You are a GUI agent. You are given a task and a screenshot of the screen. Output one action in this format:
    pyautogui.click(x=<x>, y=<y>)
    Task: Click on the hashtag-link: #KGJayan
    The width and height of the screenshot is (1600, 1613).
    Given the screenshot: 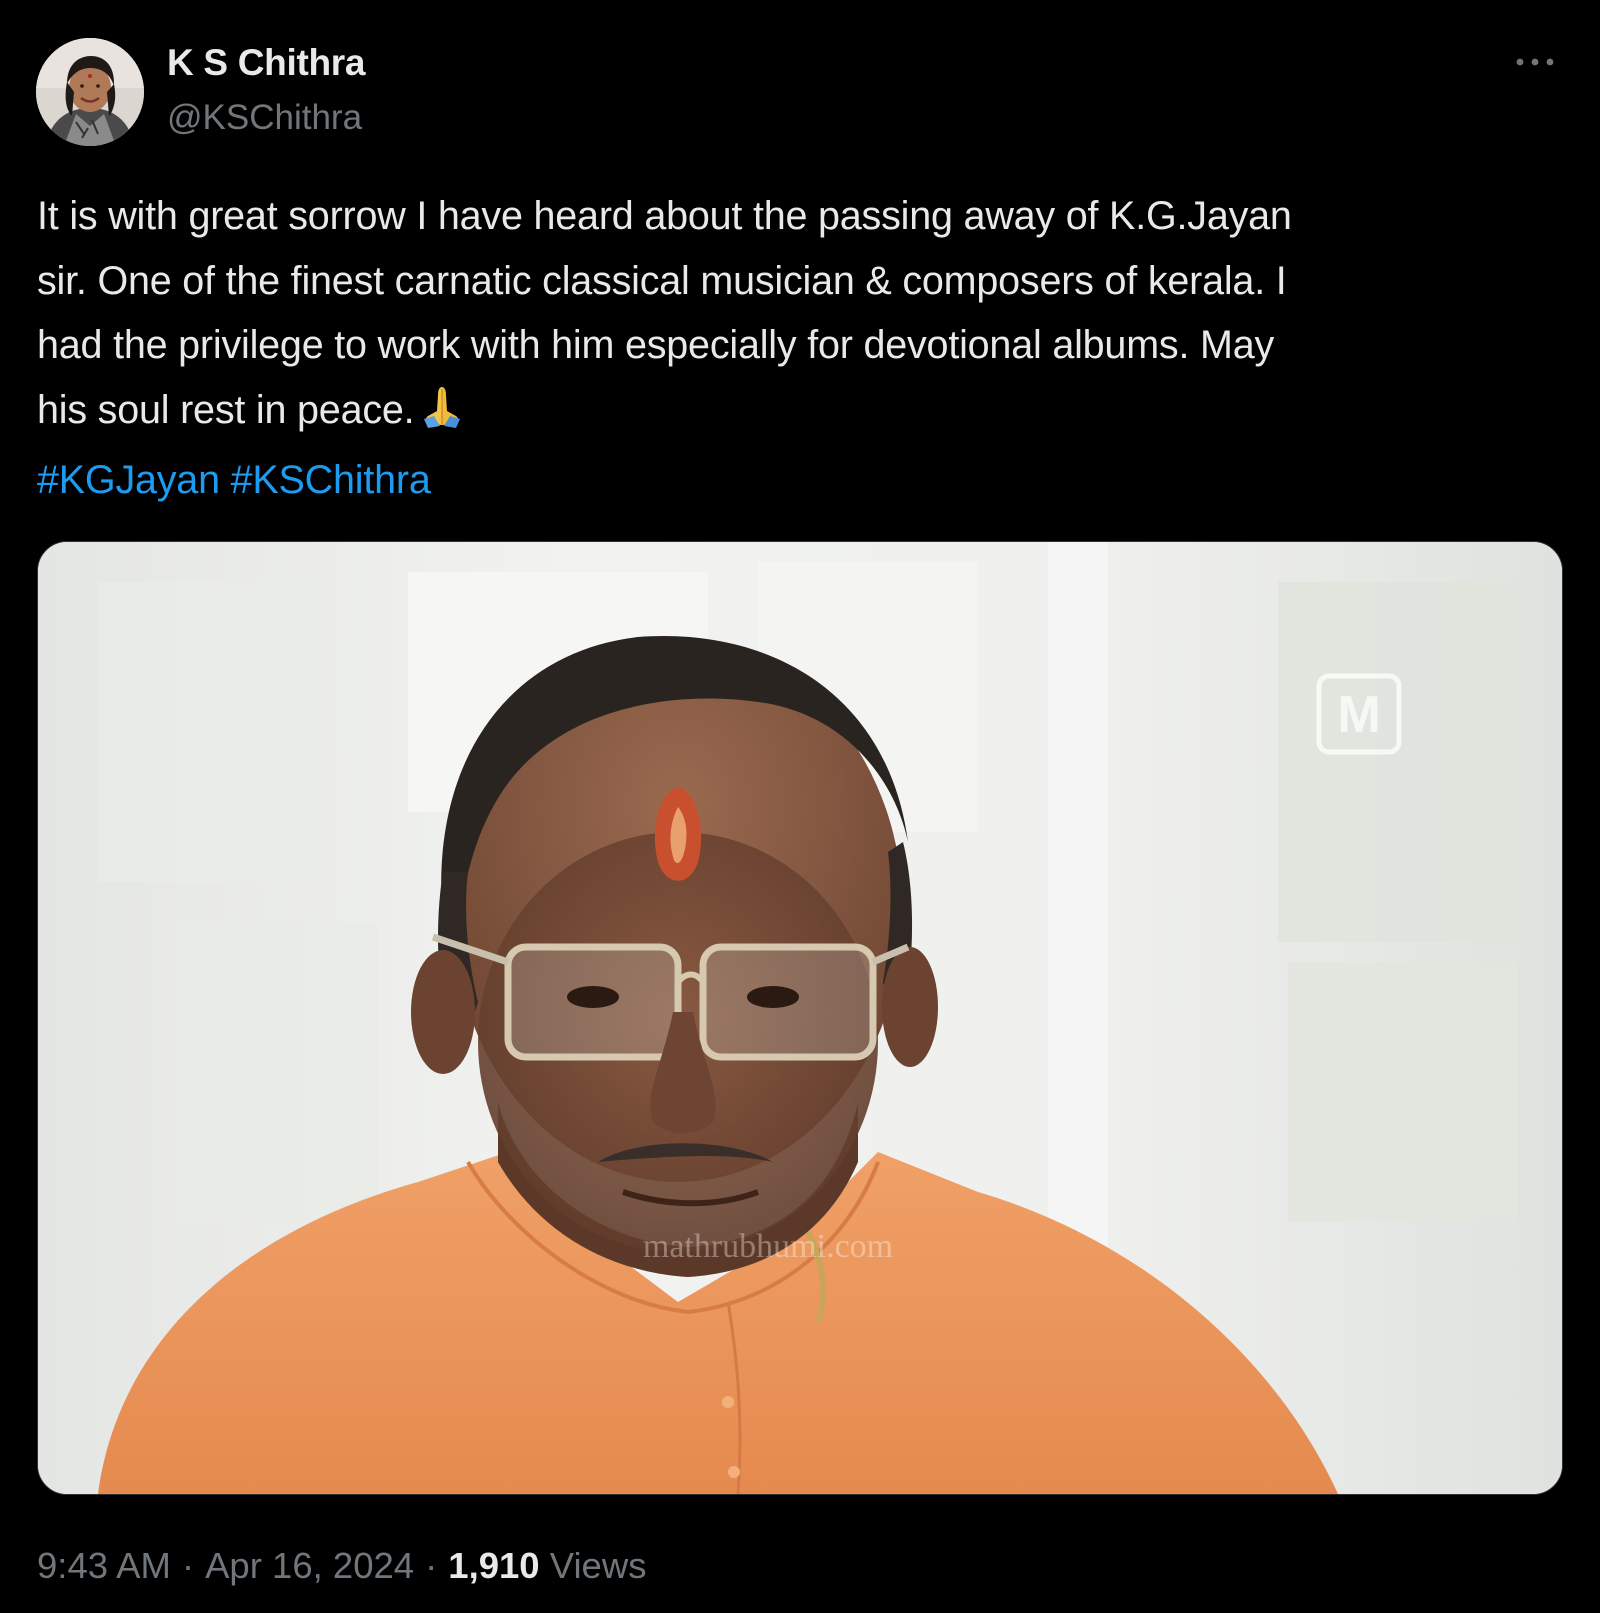 What is the action you would take?
    pyautogui.click(x=128, y=480)
    